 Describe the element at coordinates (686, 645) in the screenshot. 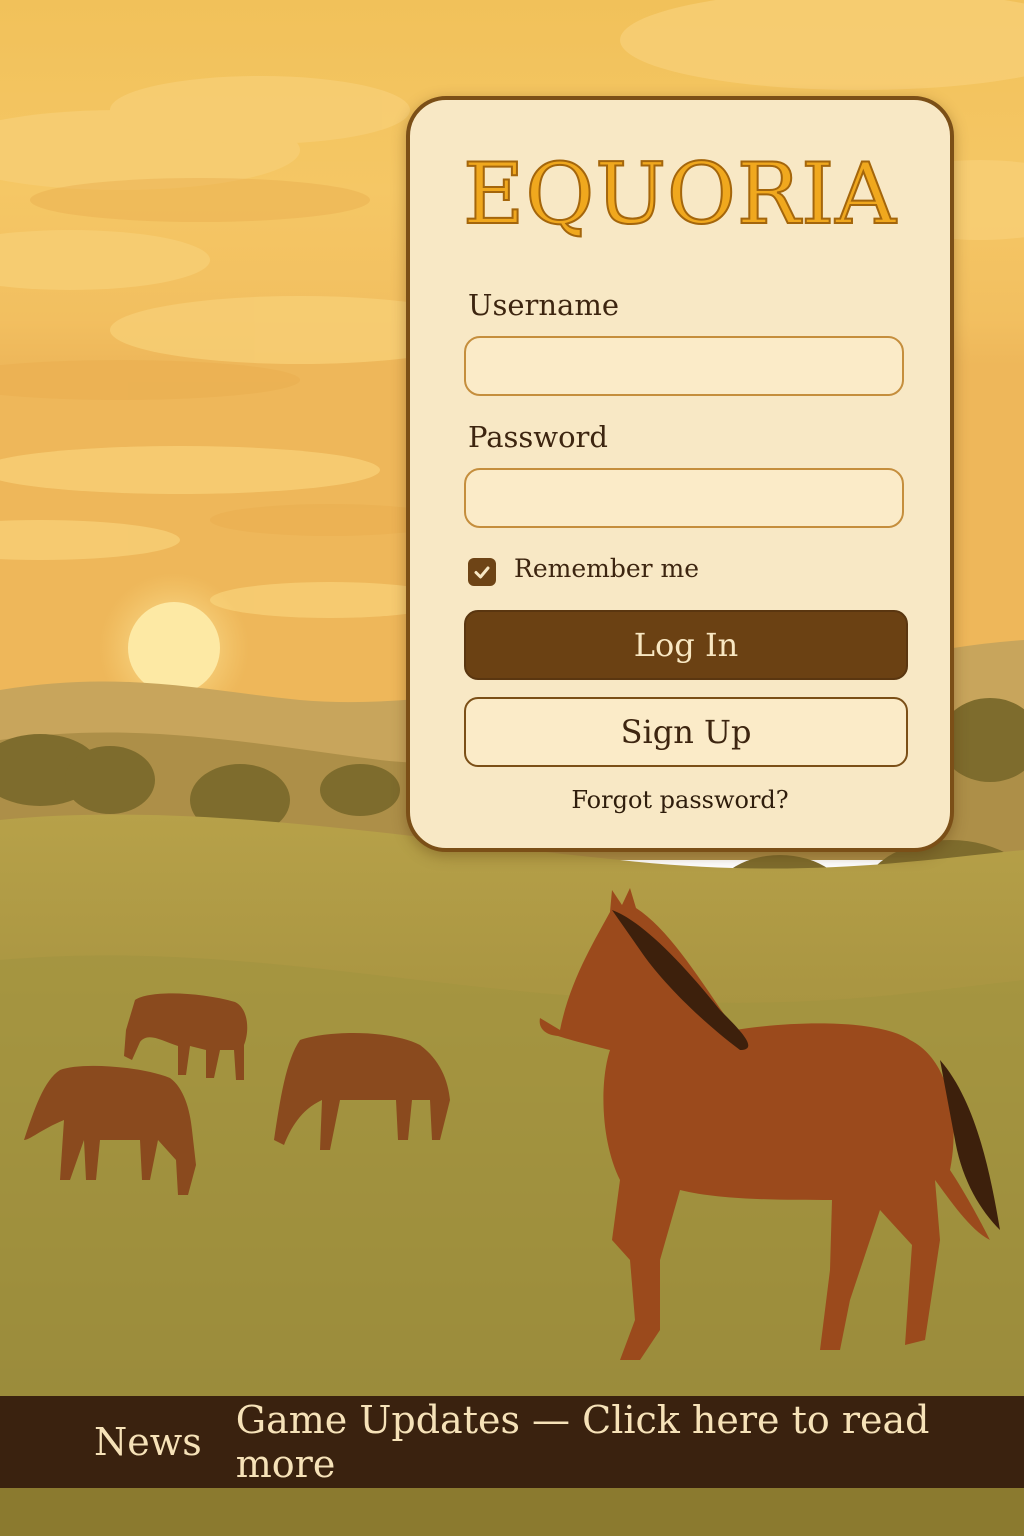

I see `login-button: Log In` at that location.